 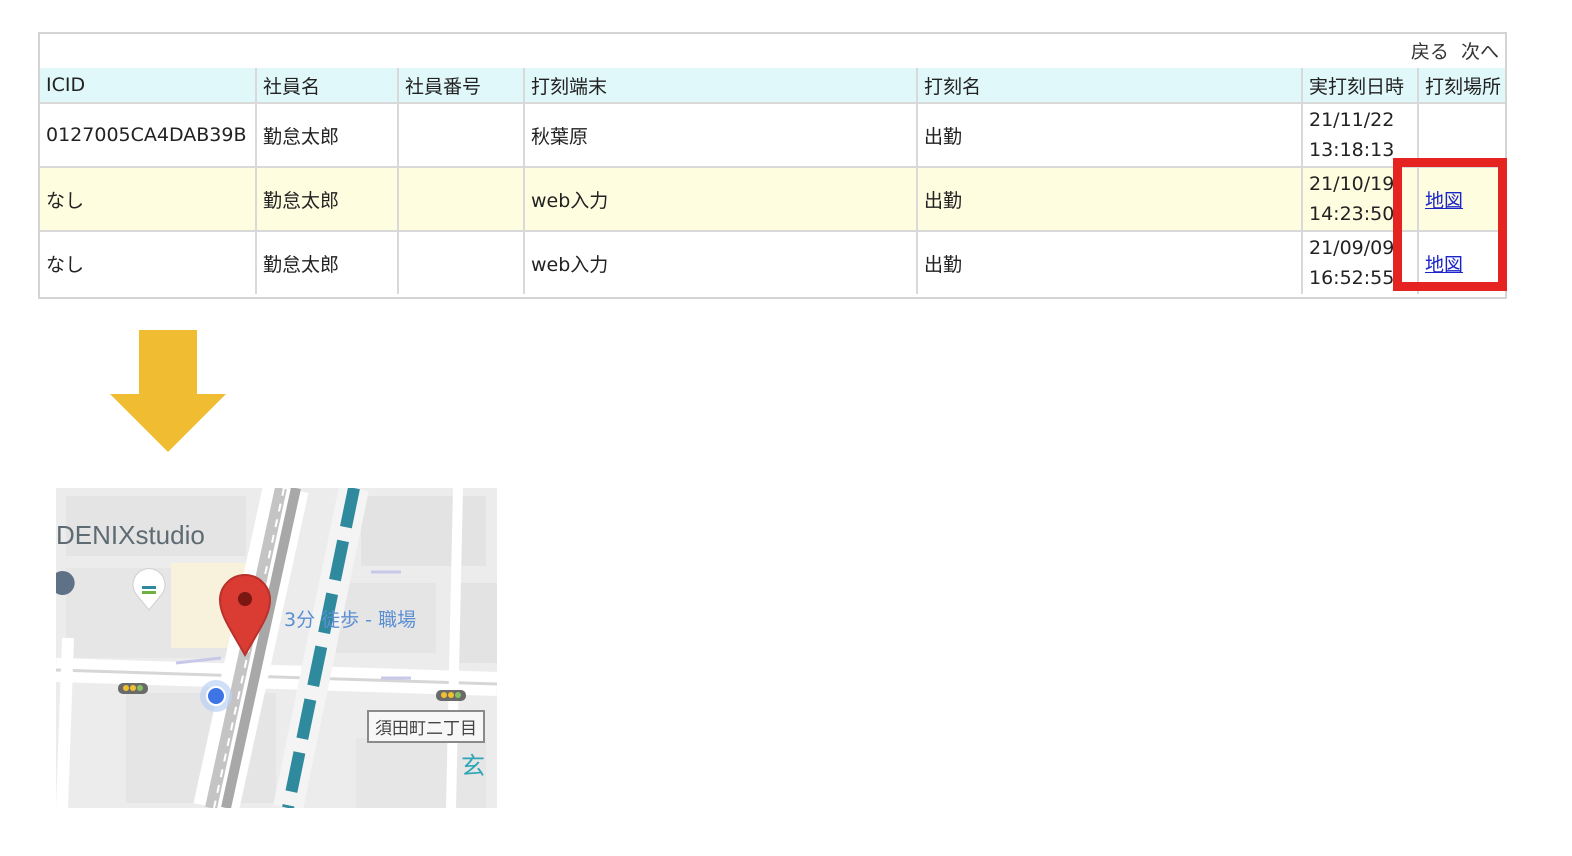 I want to click on map-place-title: DENIXstudio, so click(x=130, y=535).